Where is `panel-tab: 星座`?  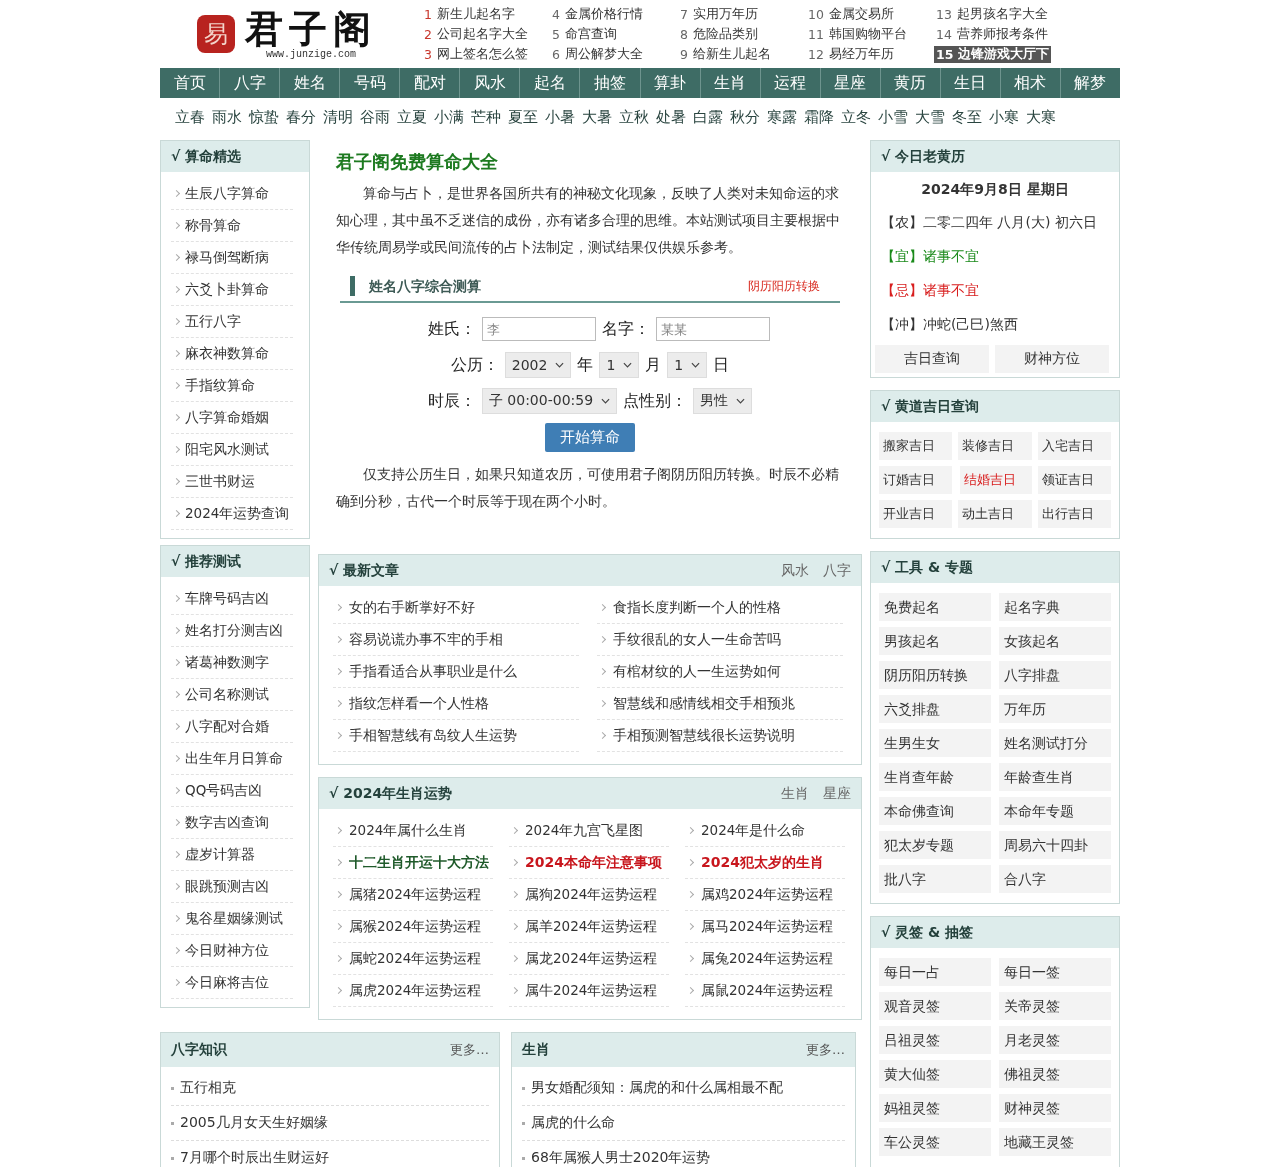
panel-tab: 星座 is located at coordinates (837, 793).